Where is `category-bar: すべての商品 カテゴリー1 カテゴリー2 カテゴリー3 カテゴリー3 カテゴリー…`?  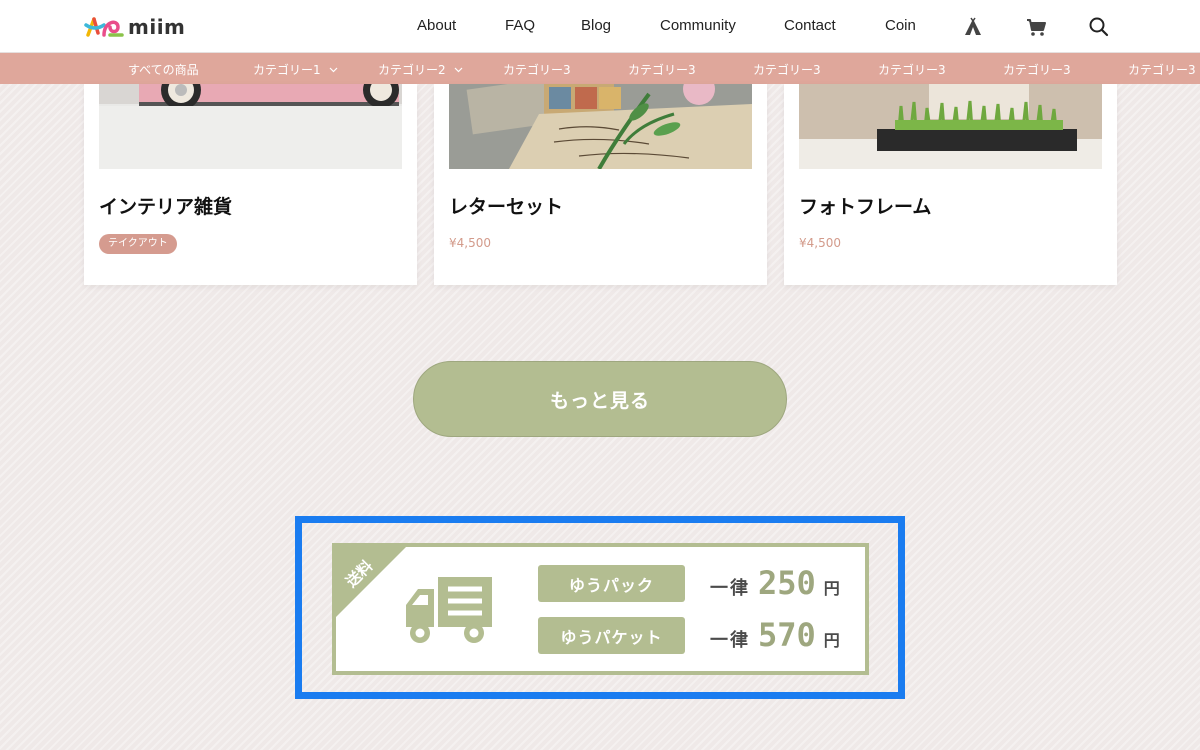
category-bar: すべての商品 カテゴリー1 カテゴリー2 カテゴリー3 カテゴリー3 カテゴリー… is located at coordinates (600, 68).